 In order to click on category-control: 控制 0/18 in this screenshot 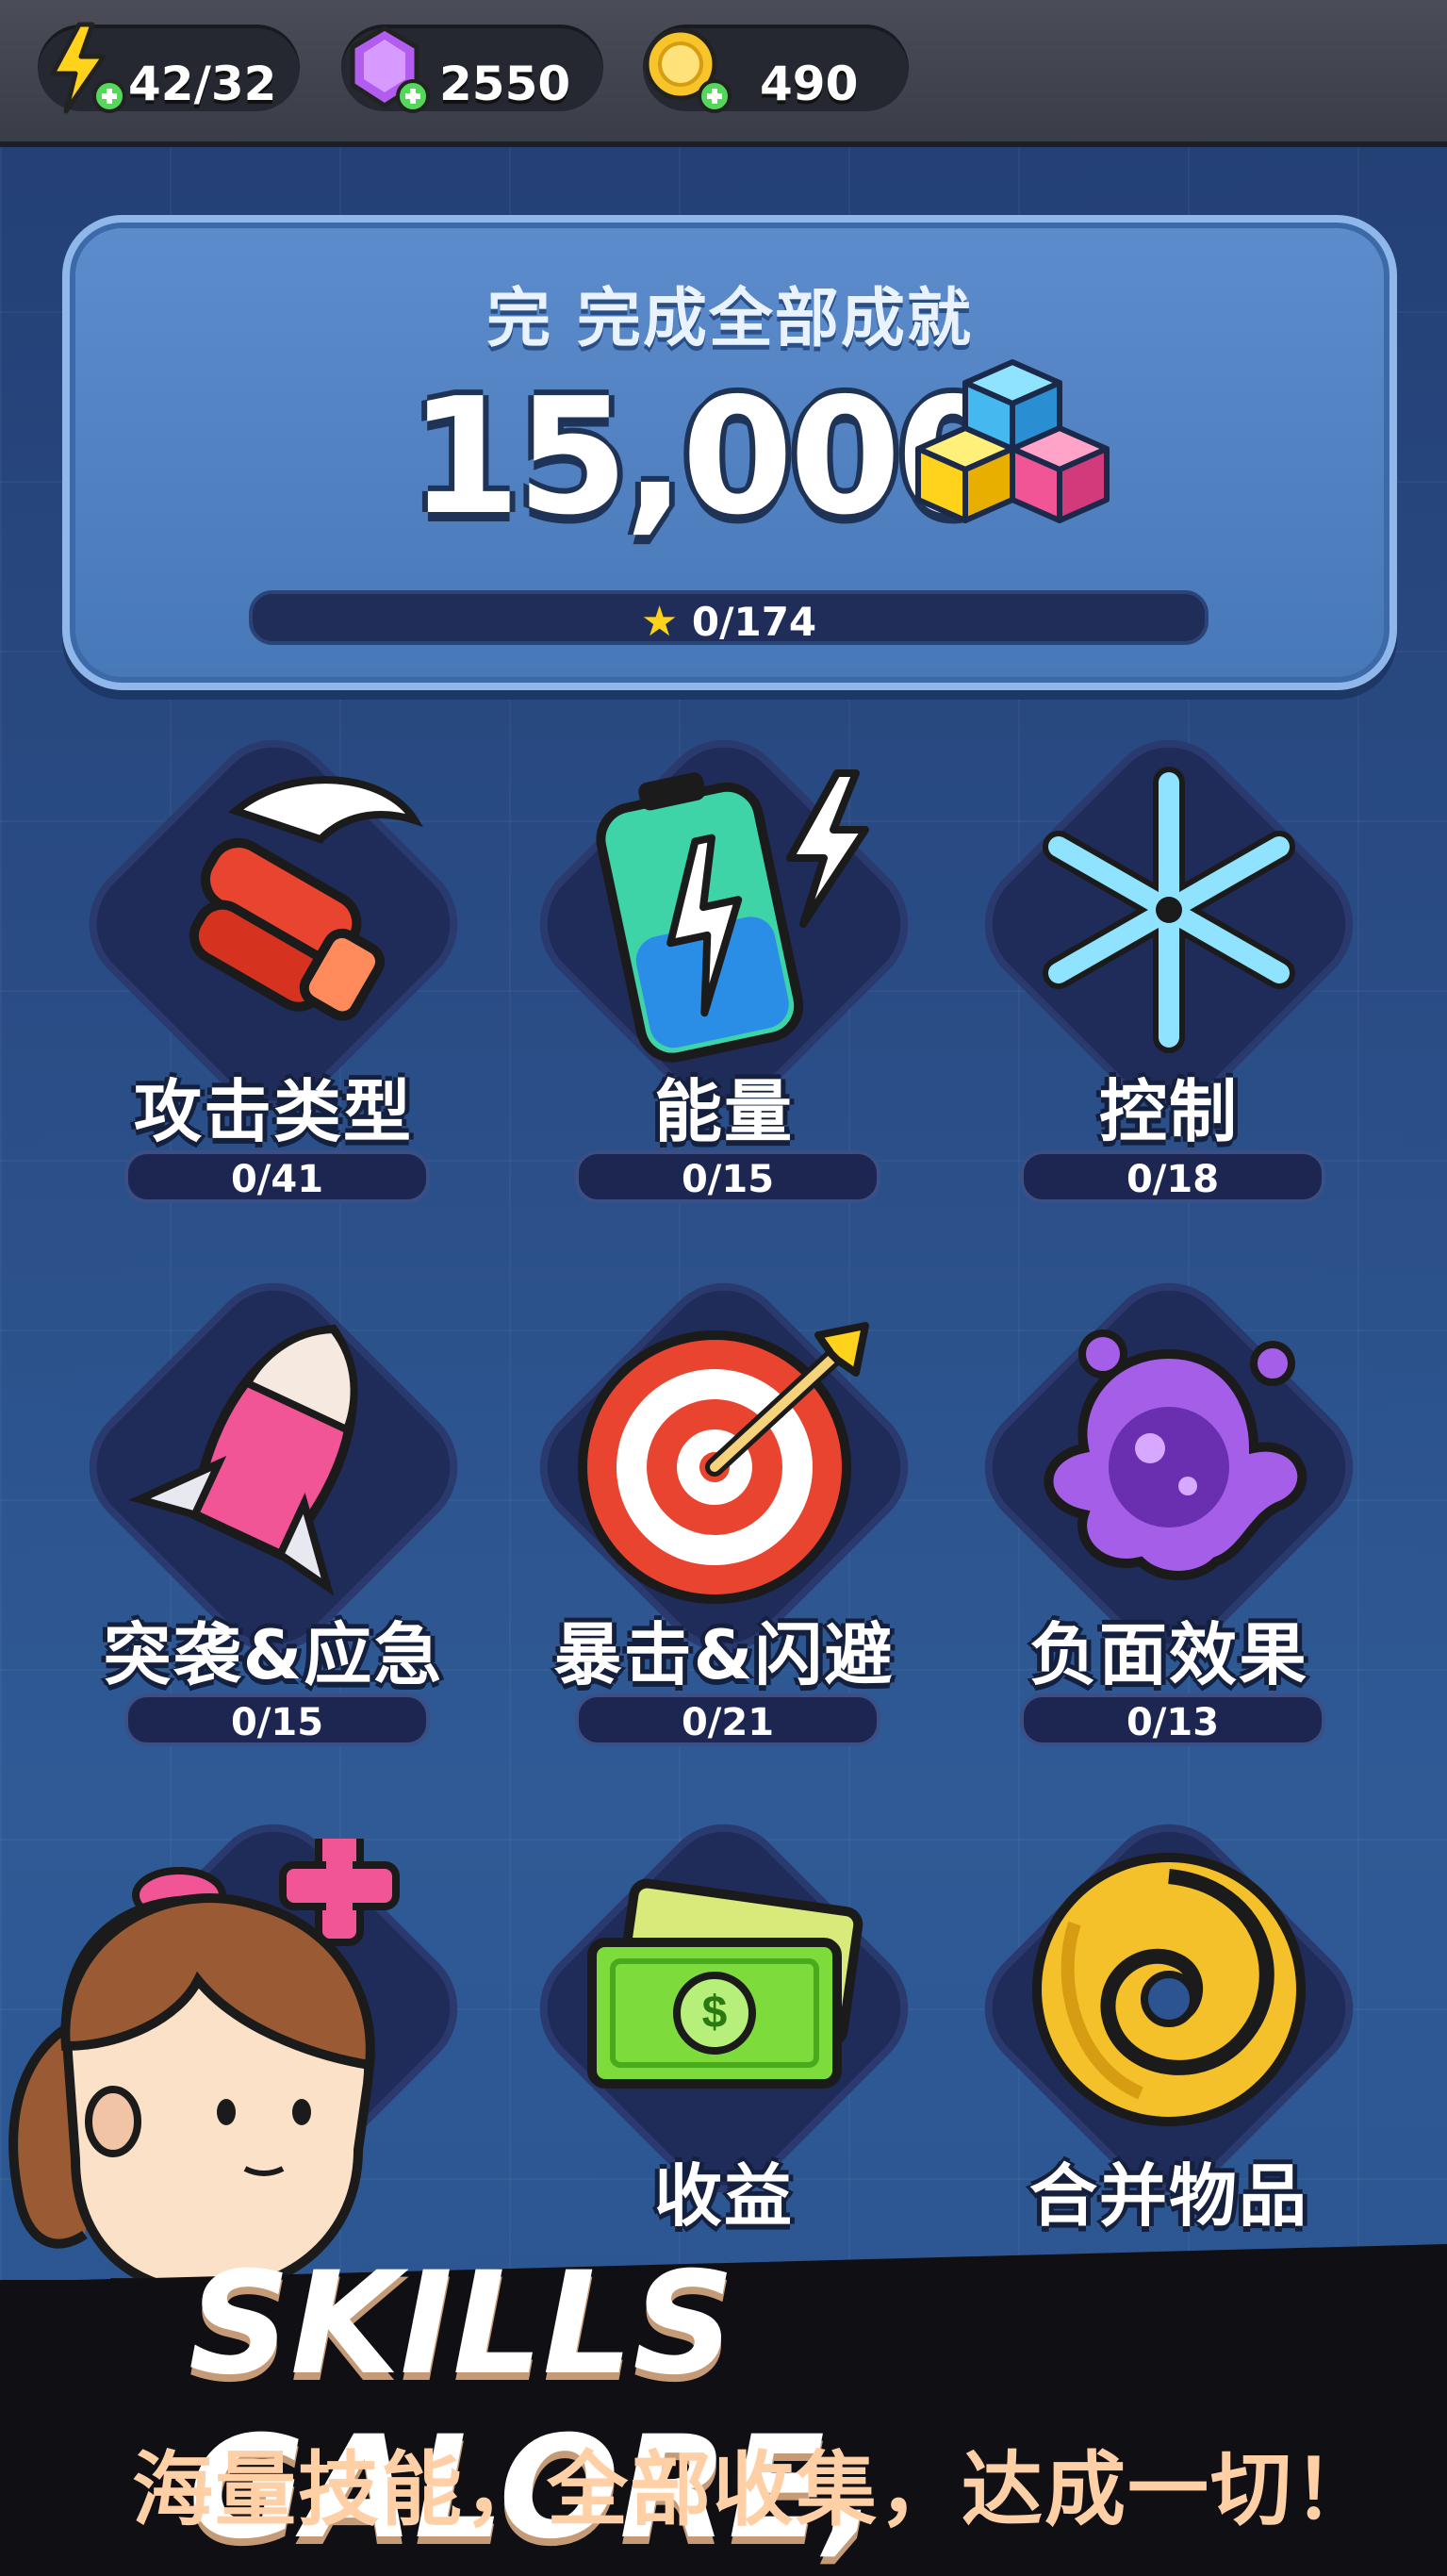, I will do `click(1169, 993)`.